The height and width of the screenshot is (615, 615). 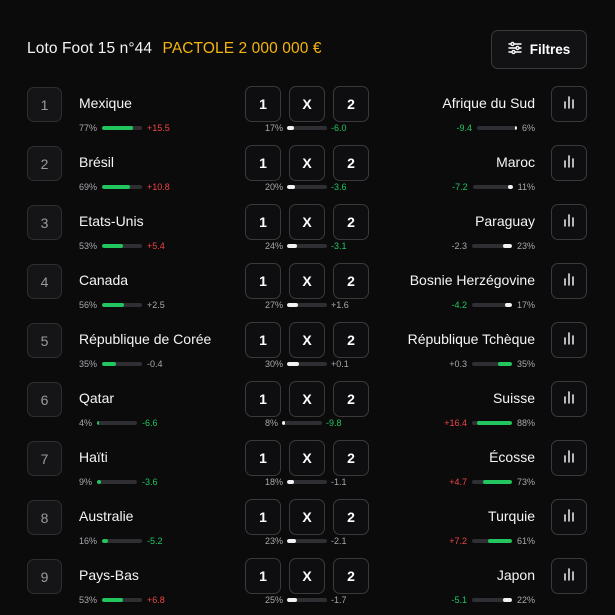 I want to click on draw-percent: 24%, so click(x=274, y=246).